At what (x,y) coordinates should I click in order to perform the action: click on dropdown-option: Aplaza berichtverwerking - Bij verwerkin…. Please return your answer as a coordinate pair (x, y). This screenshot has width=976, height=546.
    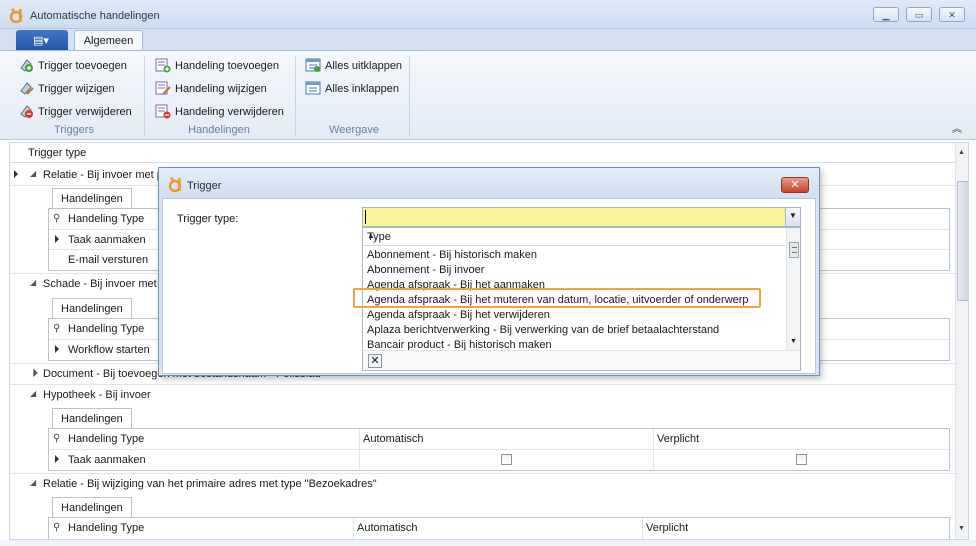
    Looking at the image, I should click on (543, 330).